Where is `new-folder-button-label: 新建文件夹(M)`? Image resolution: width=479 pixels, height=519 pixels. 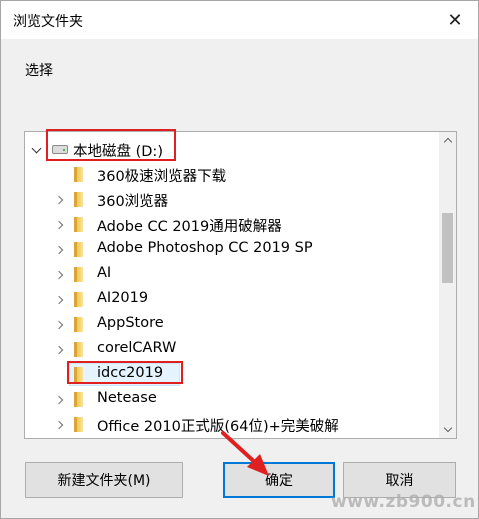
new-folder-button-label: 新建文件夹(M) is located at coordinates (104, 481).